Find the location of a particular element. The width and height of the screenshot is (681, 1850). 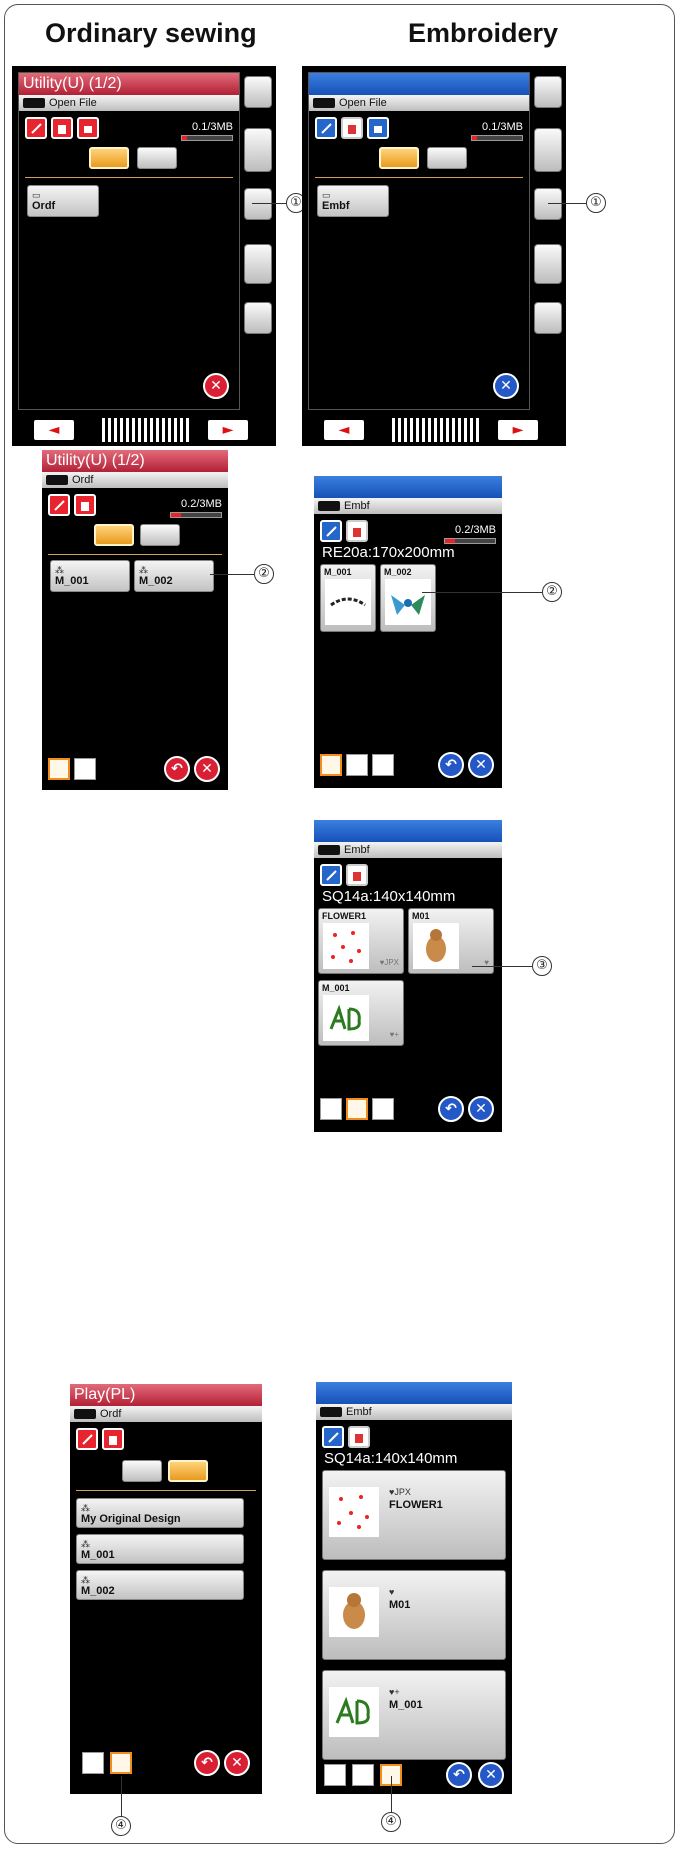

file-row-m001: ♥+ M_001 is located at coordinates (414, 1715).